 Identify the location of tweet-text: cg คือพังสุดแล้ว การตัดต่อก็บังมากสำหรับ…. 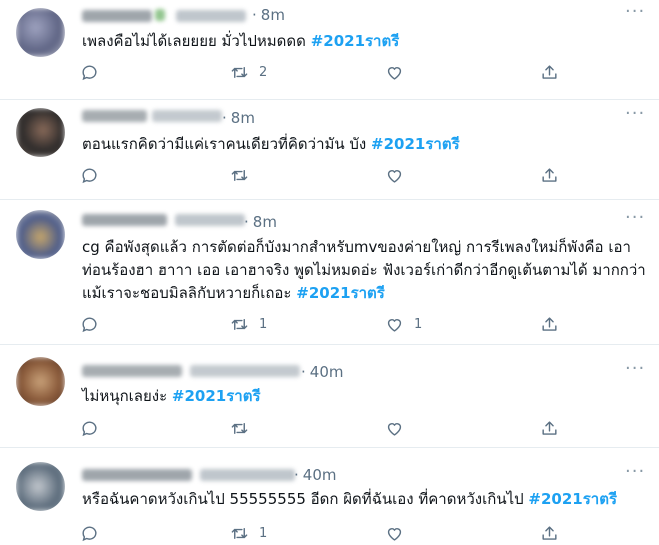
(364, 270).